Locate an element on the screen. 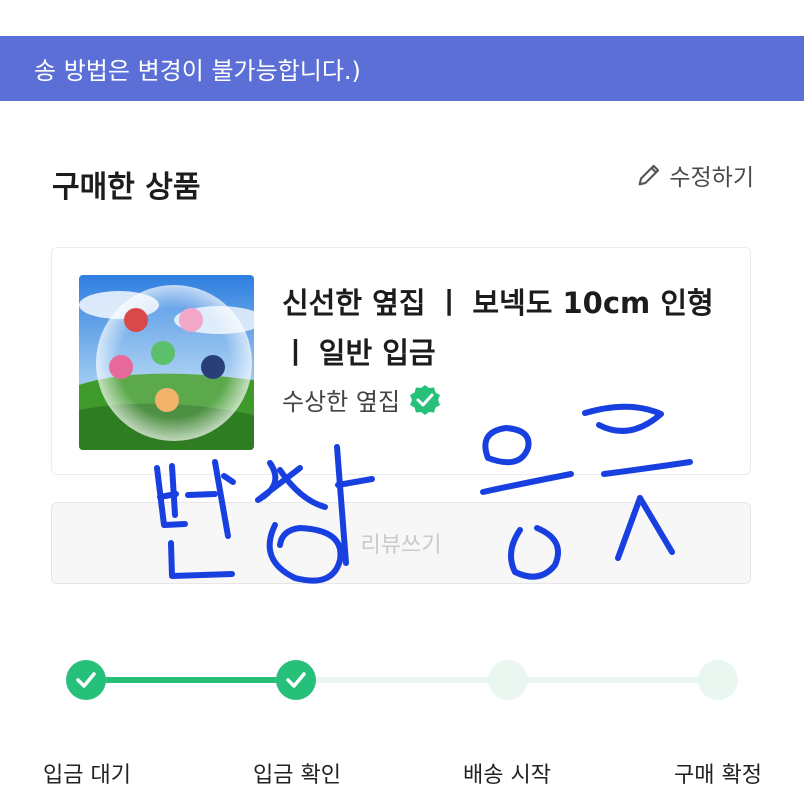  notice-banner-text: 송 방법은 변경이 불가능합니다.) is located at coordinates (197, 71).